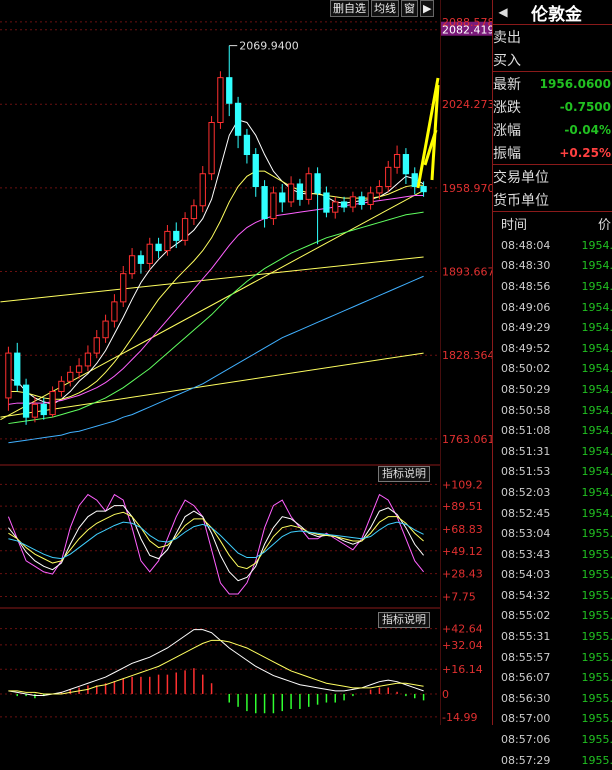  Describe the element at coordinates (530, 636) in the screenshot. I see `tick-time: 08:55:31` at that location.